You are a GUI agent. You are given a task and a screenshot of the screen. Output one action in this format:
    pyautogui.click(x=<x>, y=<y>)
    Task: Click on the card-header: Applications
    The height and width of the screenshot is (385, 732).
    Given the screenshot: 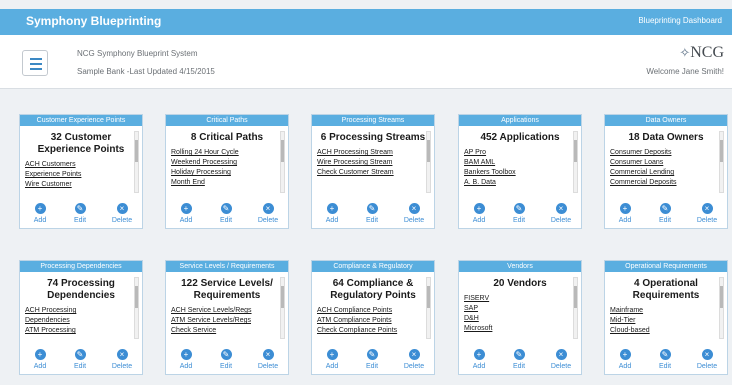 What is the action you would take?
    pyautogui.click(x=520, y=120)
    